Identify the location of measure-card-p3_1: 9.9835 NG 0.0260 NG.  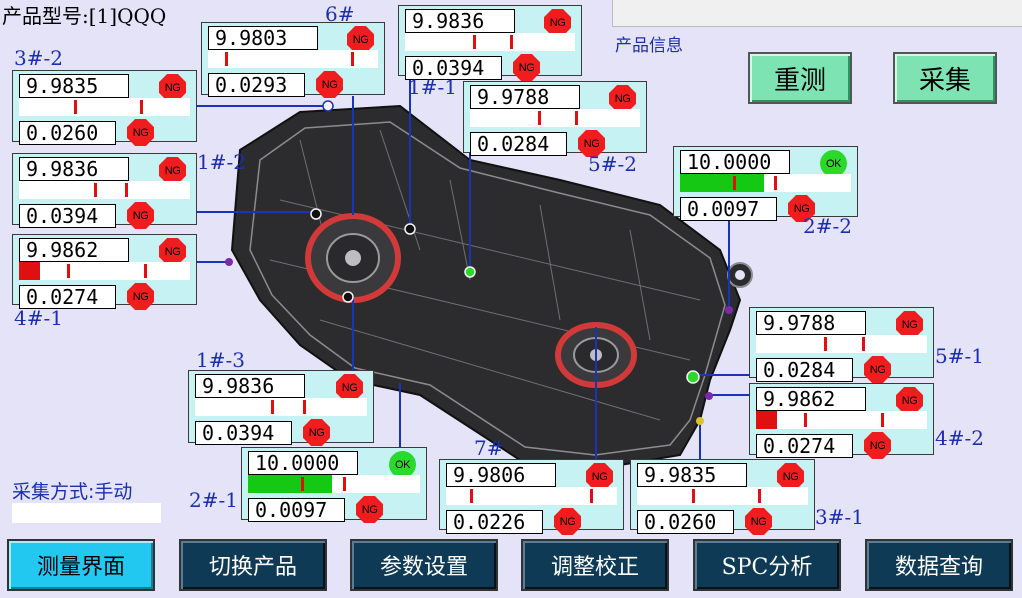
(722, 497).